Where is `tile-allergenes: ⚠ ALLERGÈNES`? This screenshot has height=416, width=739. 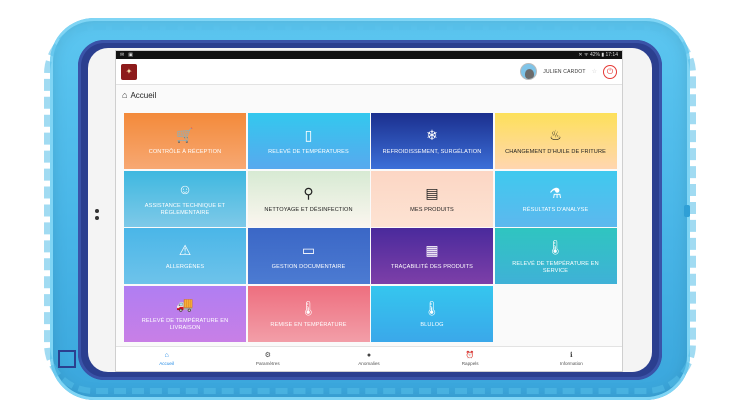
tile-allergenes: ⚠ ALLERGÈNES is located at coordinates (185, 256).